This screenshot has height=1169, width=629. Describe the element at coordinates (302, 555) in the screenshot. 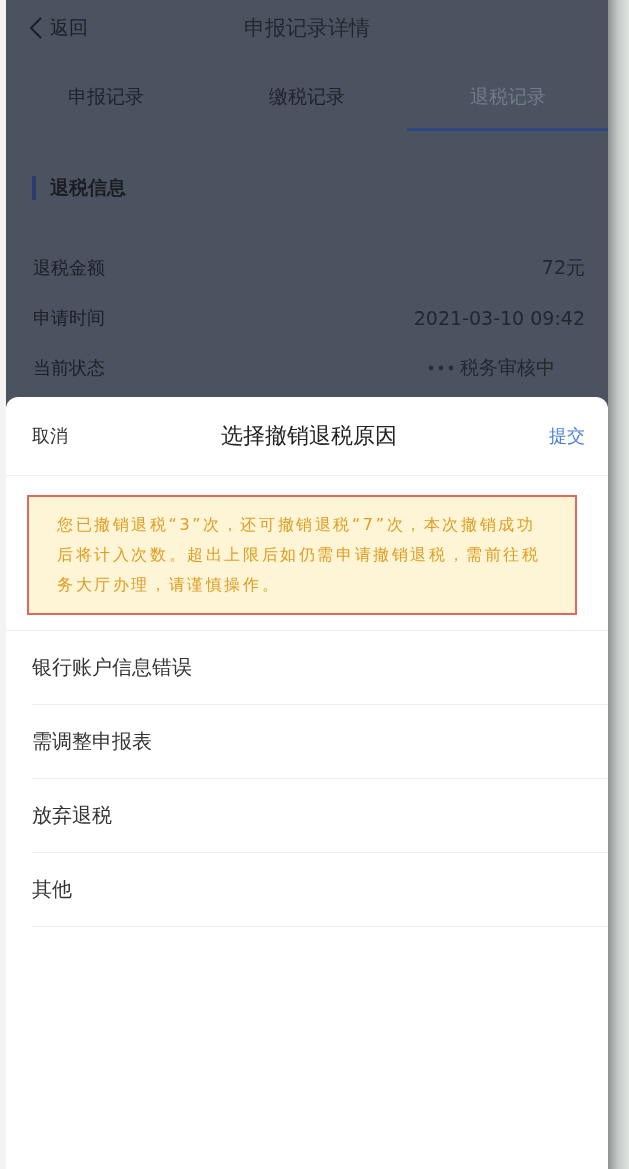

I see `warning-notice: 您已撤销退税“3”次，还可撤销退税“7”次，本次撤销成功后将计入次数。超出上限后如仍需申请撤销退税，需前往税务大厅办理，请谨慎操作。` at that location.